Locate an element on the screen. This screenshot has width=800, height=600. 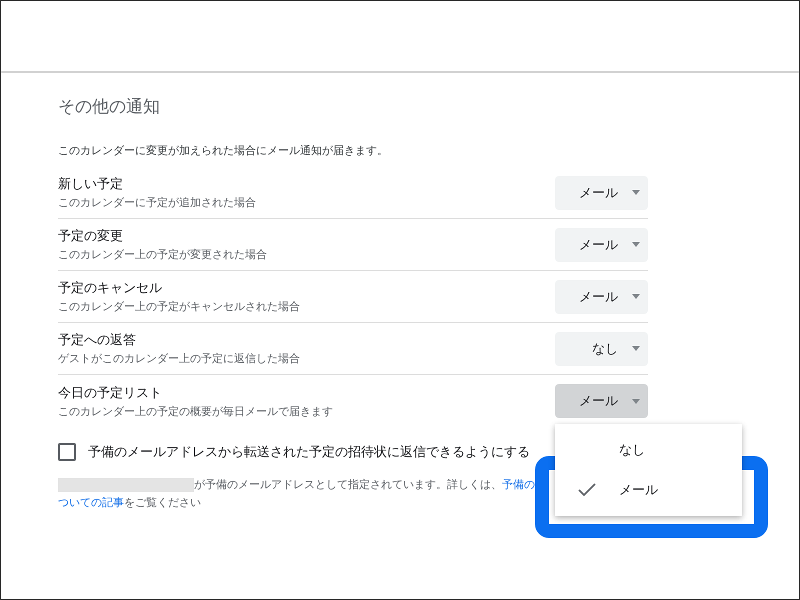
setting-description: このカレンダー上の予定の概要が毎日メールで届きます is located at coordinates (195, 411).